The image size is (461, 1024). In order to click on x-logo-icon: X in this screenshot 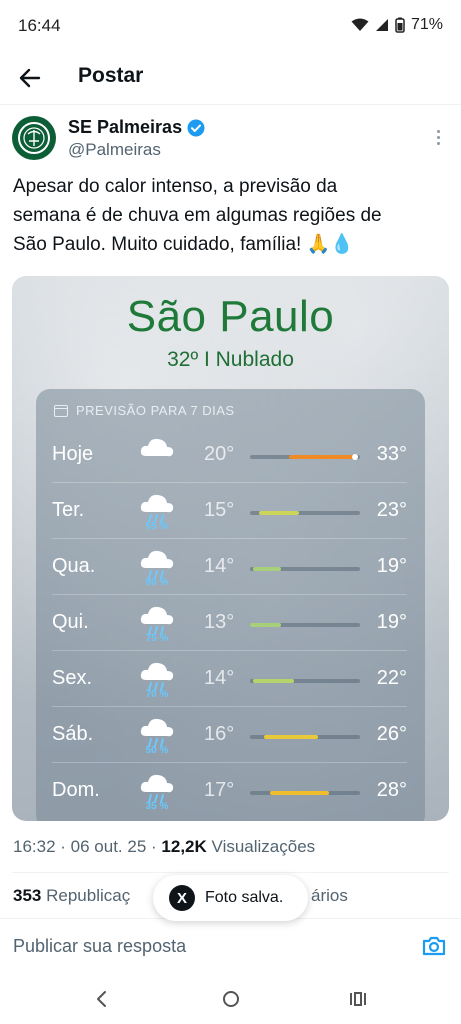, I will do `click(182, 898)`.